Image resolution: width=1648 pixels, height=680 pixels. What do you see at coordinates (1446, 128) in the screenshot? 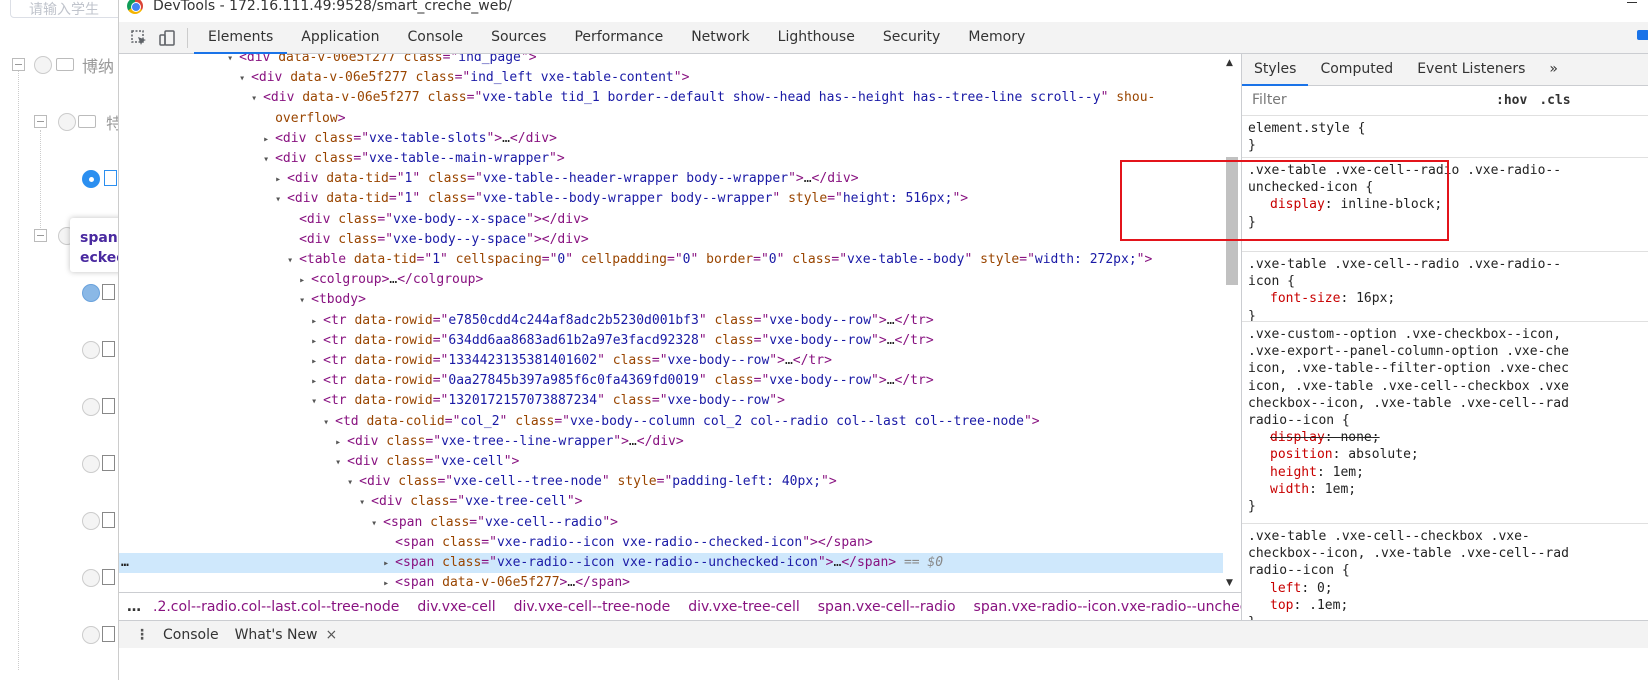
I see `css-selector: element.style {` at bounding box center [1446, 128].